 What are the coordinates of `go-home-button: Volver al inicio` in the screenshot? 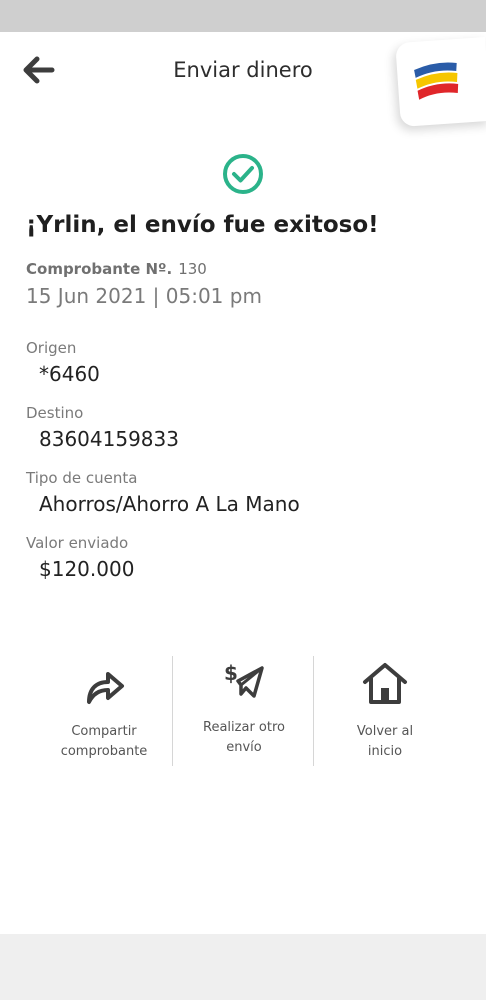 It's located at (385, 711).